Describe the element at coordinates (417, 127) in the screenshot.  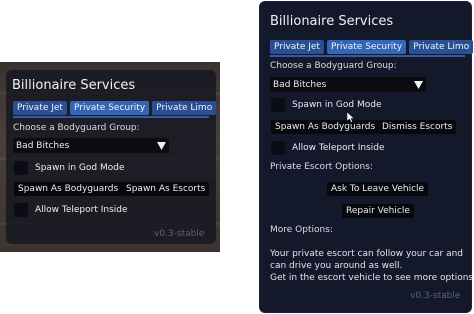
I see `dismiss-escorts-button: Dismiss Escorts` at that location.